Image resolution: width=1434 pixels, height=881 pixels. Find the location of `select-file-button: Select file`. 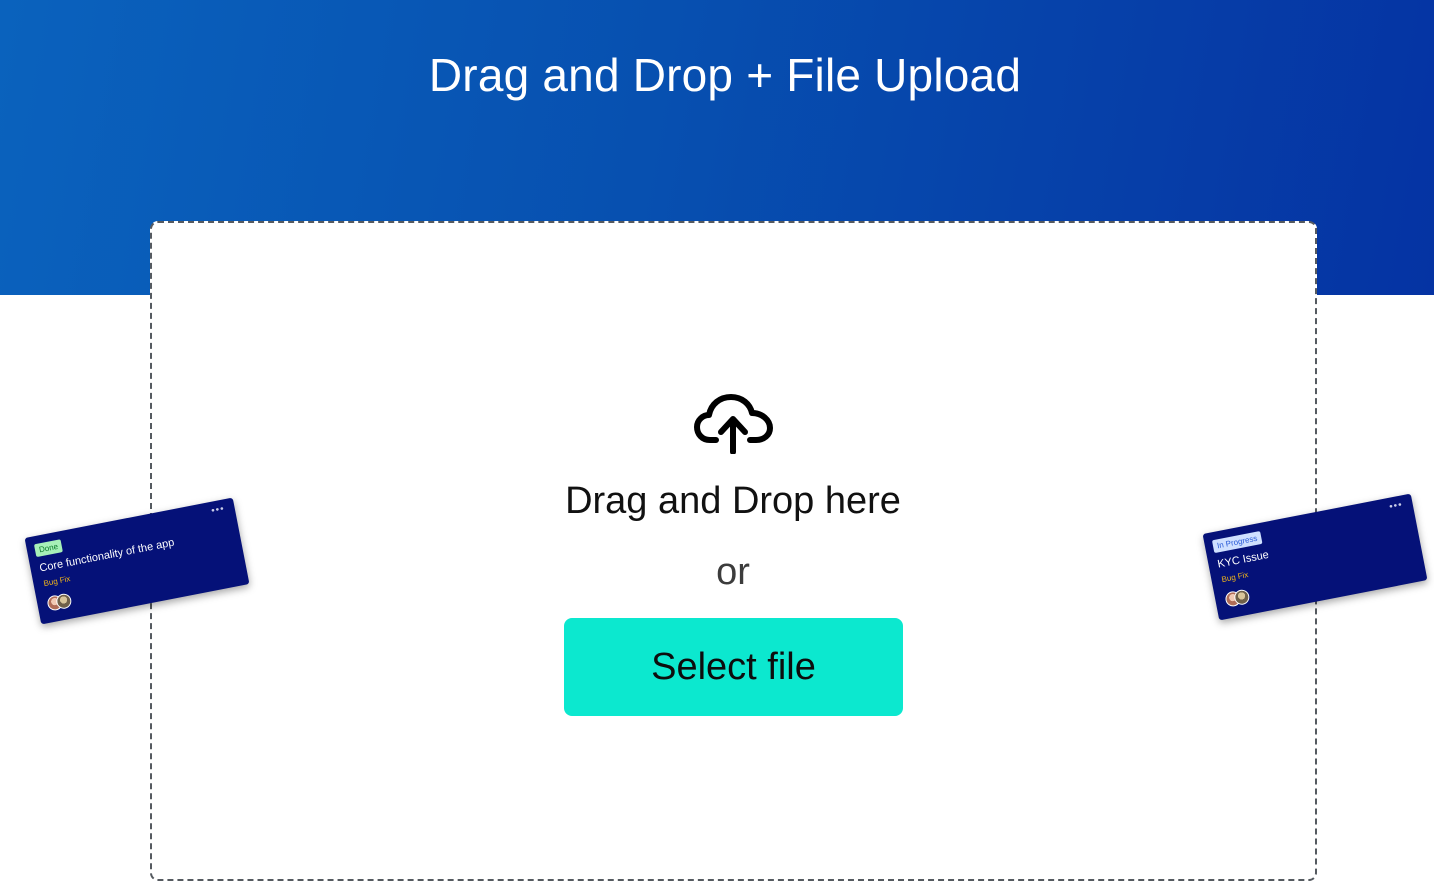

select-file-button: Select file is located at coordinates (733, 667).